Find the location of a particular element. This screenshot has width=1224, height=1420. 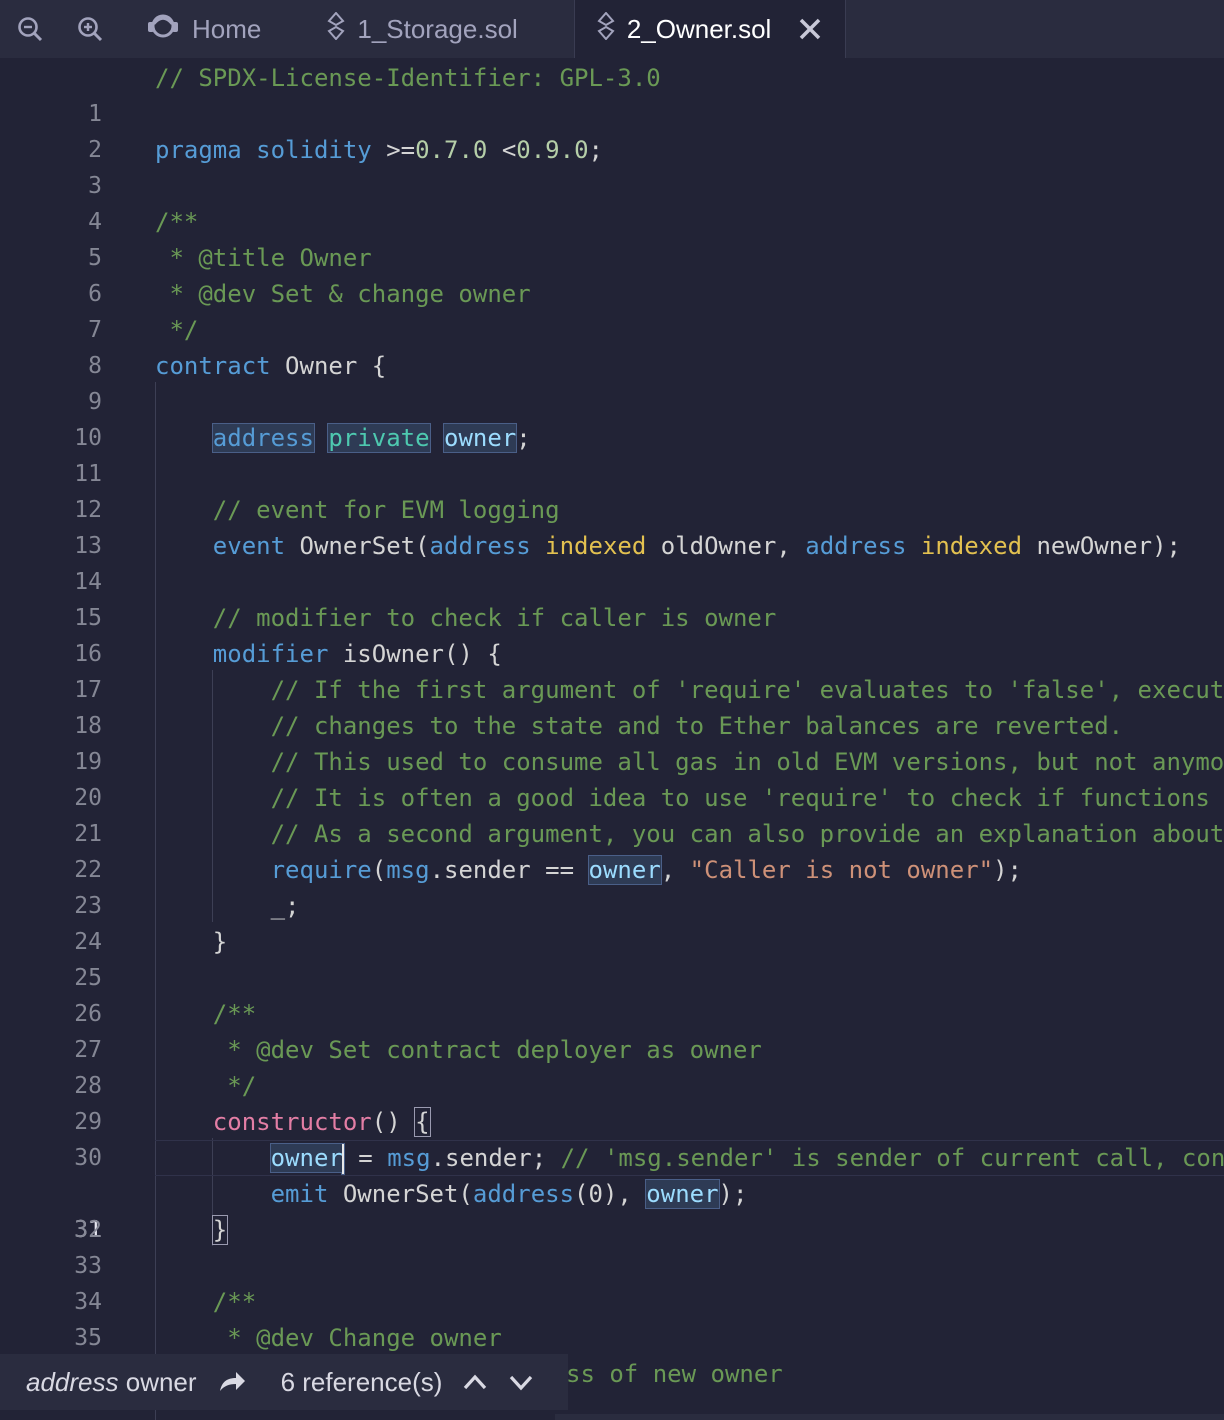

code-text: // SPDX-License-Identifier: GPL-3.0 is located at coordinates (408, 78).